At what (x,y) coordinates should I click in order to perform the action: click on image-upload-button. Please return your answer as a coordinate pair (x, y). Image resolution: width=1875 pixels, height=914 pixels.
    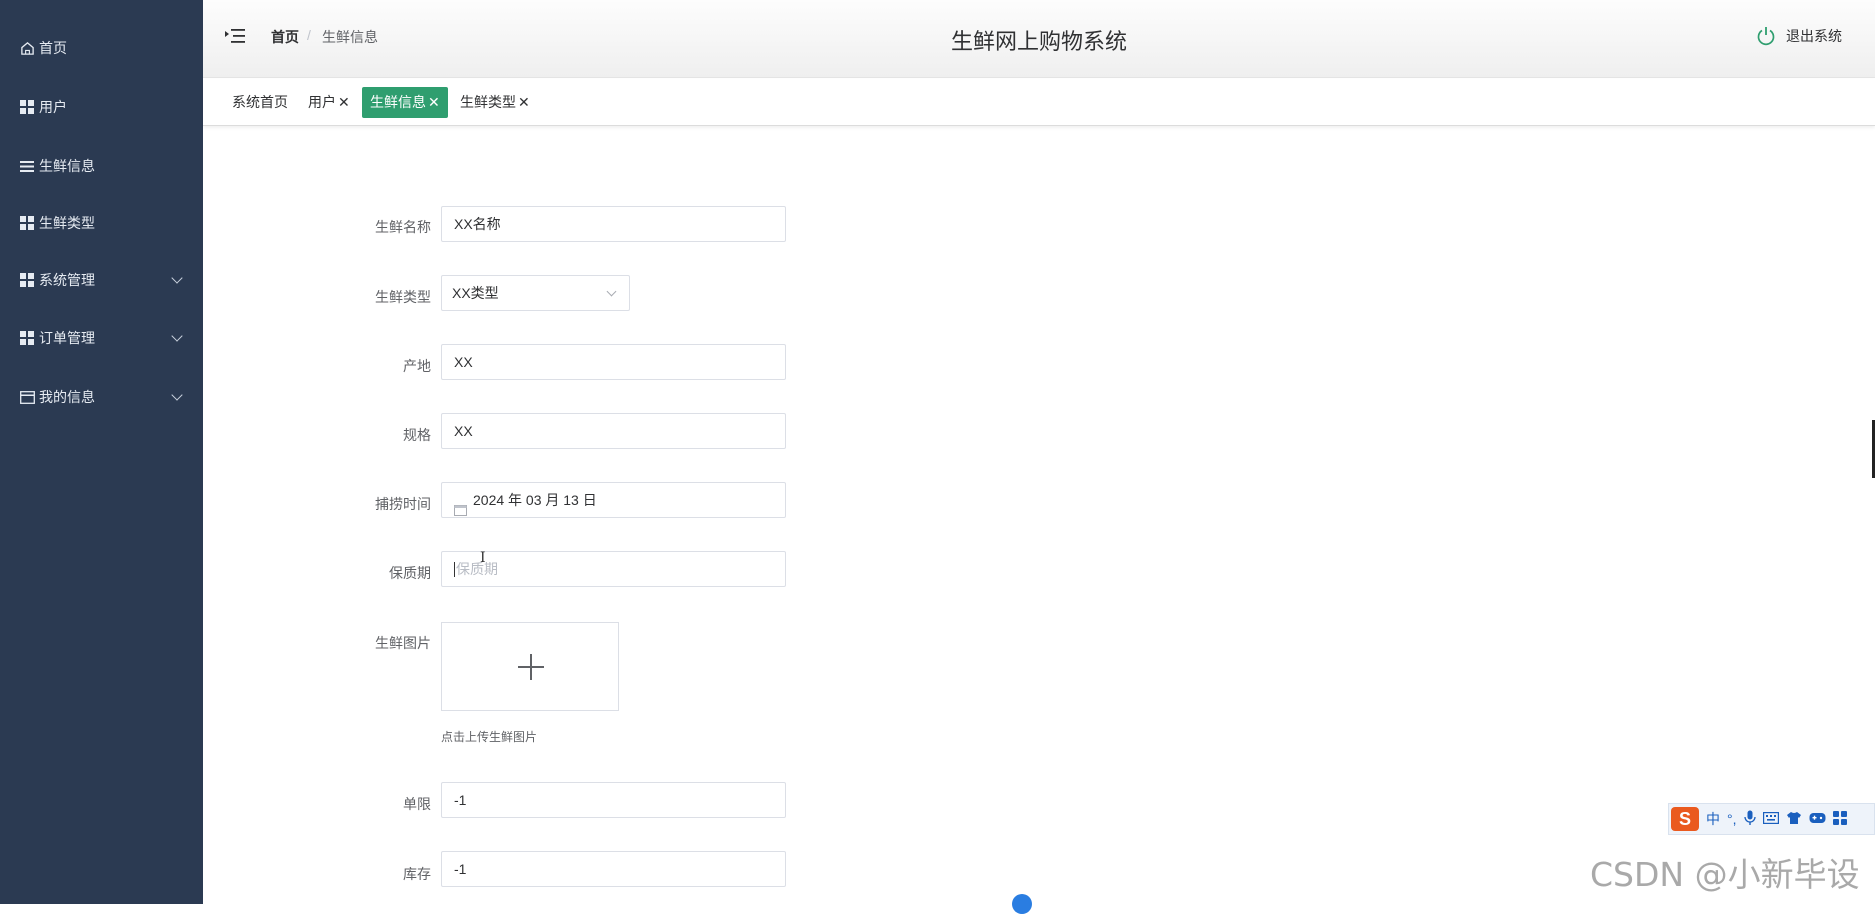
    Looking at the image, I should click on (530, 666).